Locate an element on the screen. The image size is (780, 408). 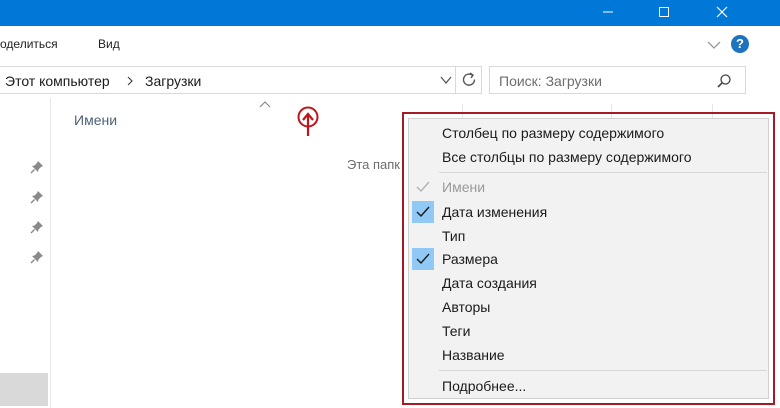
sort-up-icon is located at coordinates (265, 104).